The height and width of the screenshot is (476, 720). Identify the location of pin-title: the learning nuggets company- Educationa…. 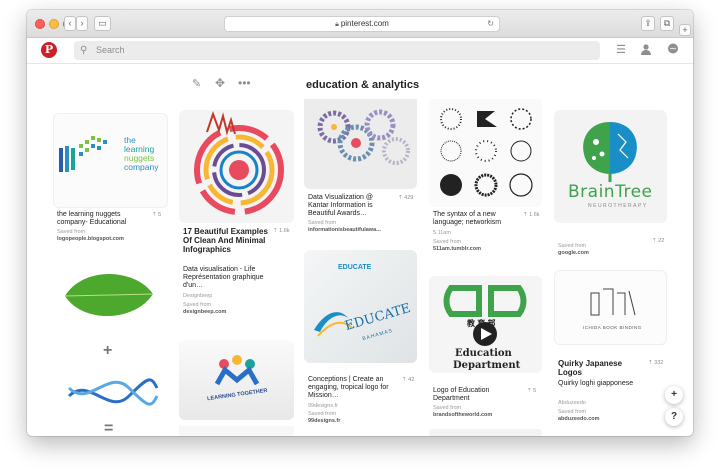
(92, 218).